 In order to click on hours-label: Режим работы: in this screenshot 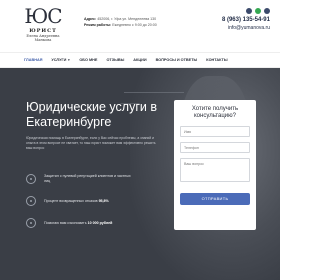, I will do `click(98, 25)`.